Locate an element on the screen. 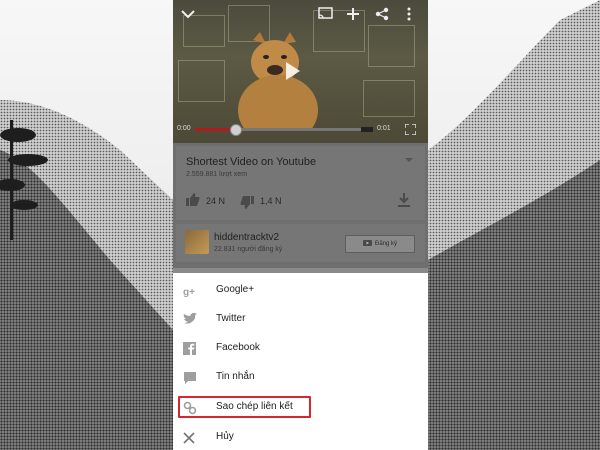 The width and height of the screenshot is (600, 450). share-facebook: Facebook is located at coordinates (300, 348).